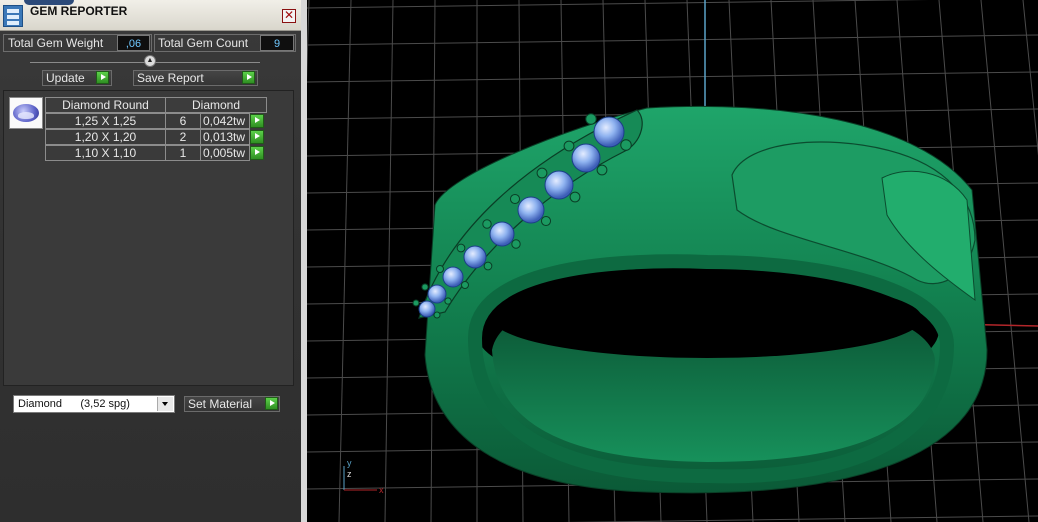 The image size is (1038, 522). I want to click on set-material-button-label: Set Material, so click(220, 404).